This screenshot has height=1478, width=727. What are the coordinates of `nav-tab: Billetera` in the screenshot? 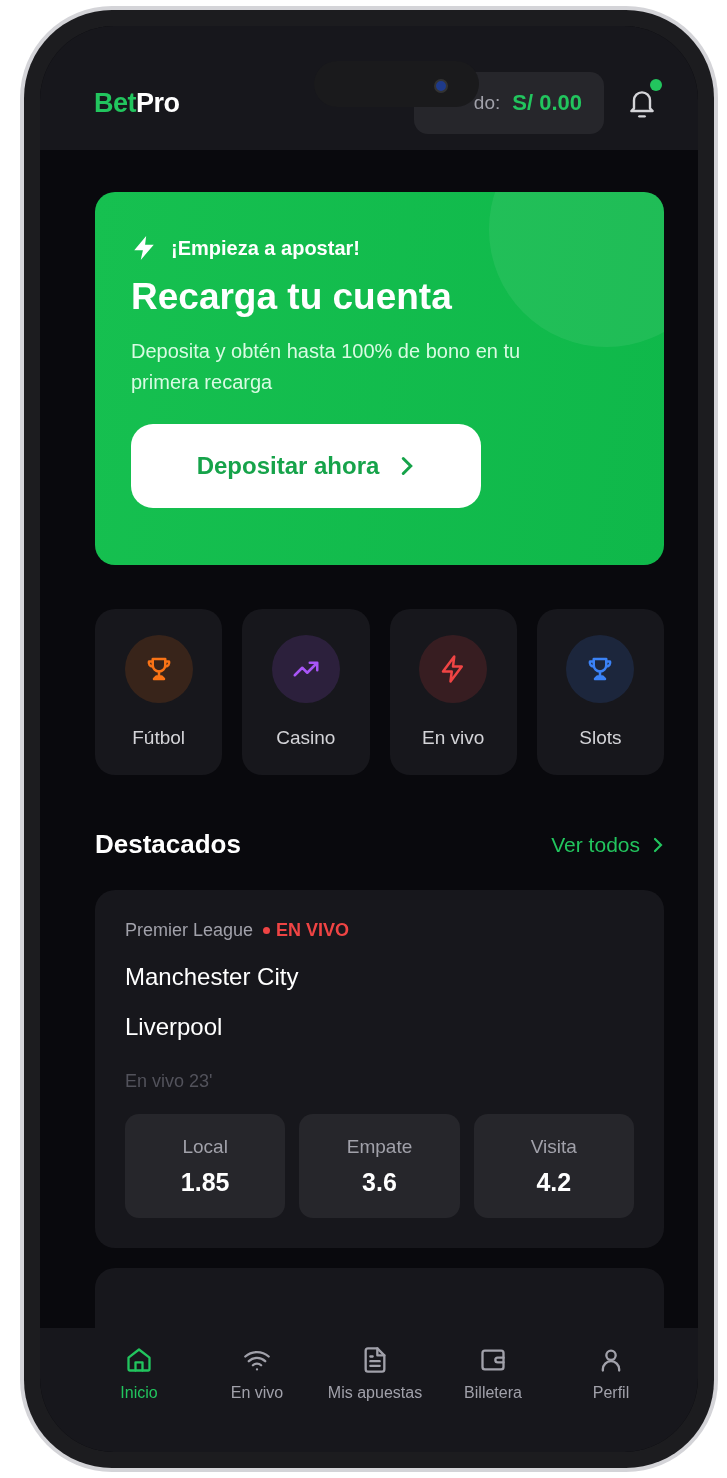 It's located at (493, 1374).